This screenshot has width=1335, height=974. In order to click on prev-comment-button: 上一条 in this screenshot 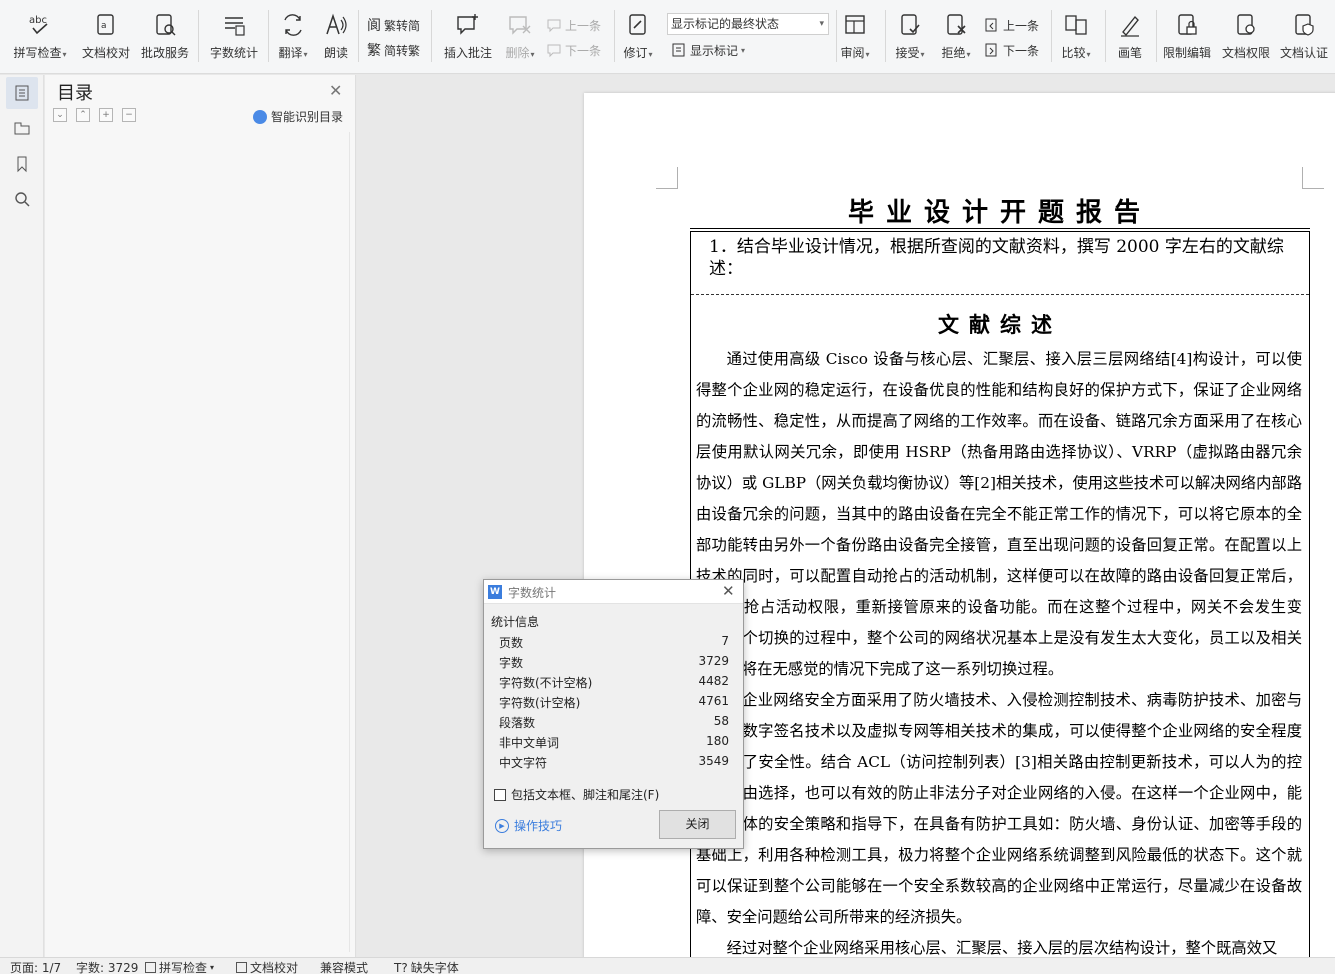, I will do `click(573, 25)`.